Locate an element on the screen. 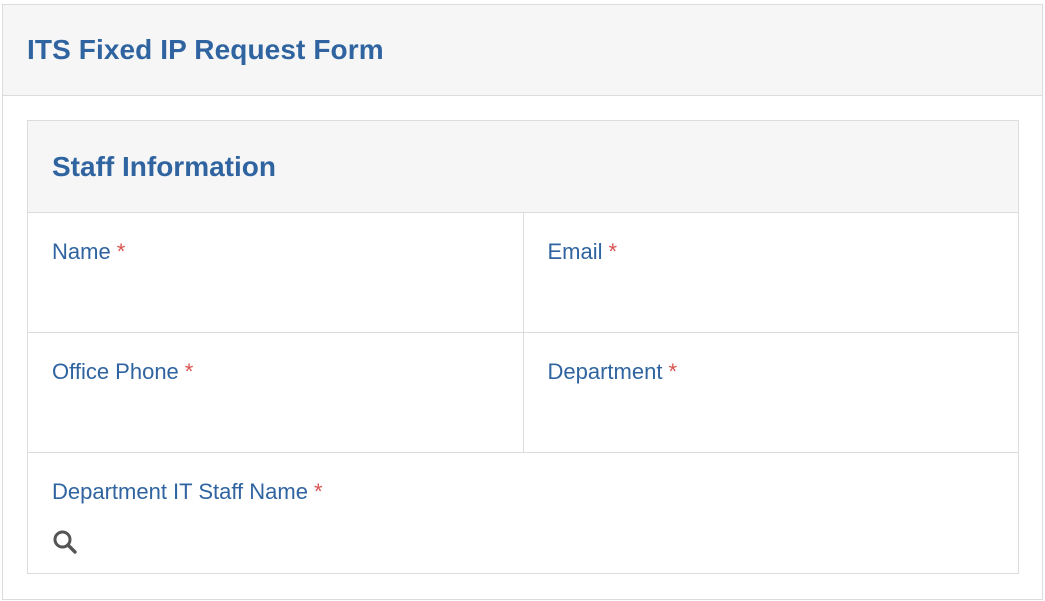 This screenshot has width=1045, height=601. search-icon is located at coordinates (65, 542).